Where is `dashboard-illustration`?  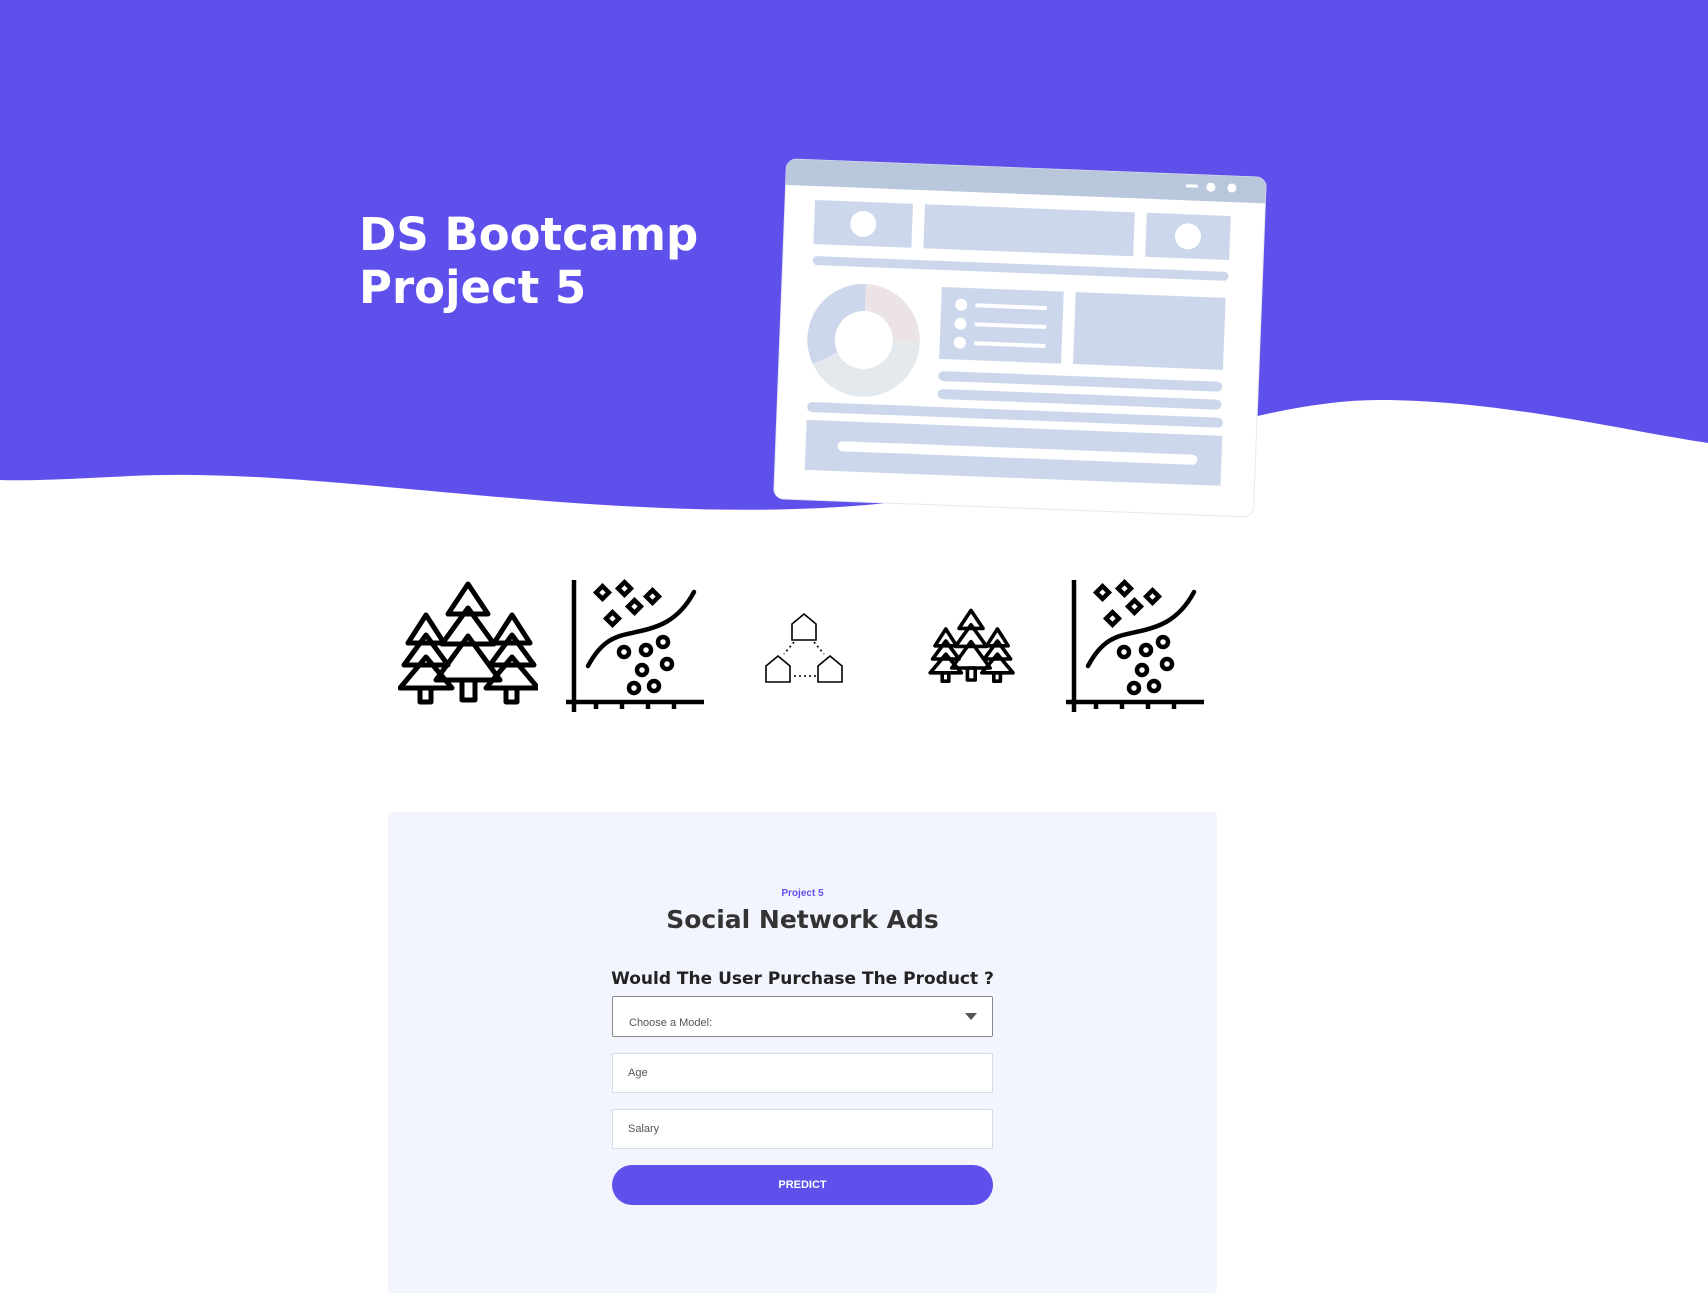 dashboard-illustration is located at coordinates (1020, 338).